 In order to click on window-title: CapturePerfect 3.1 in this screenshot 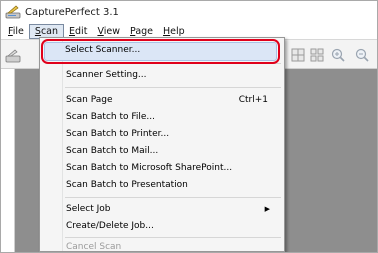, I will do `click(72, 12)`.